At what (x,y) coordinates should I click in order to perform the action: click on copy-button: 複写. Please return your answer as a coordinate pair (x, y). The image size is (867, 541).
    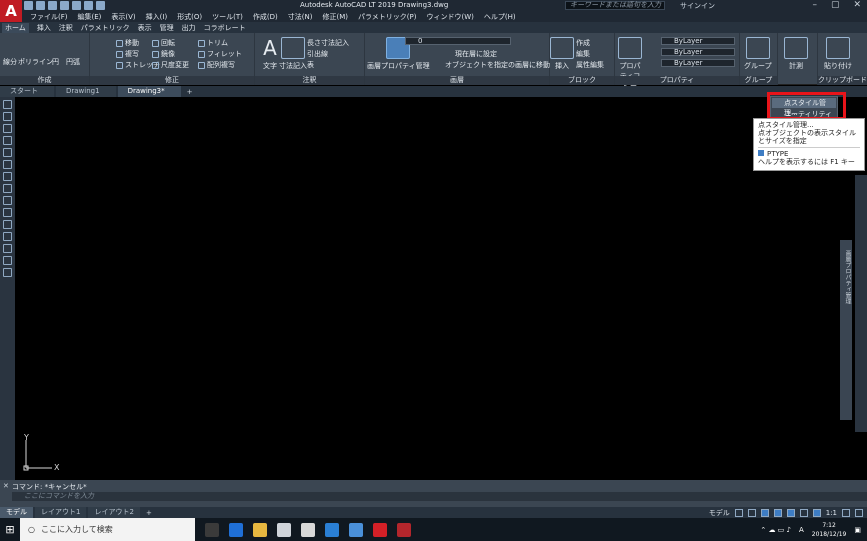
    Looking at the image, I should click on (127, 54).